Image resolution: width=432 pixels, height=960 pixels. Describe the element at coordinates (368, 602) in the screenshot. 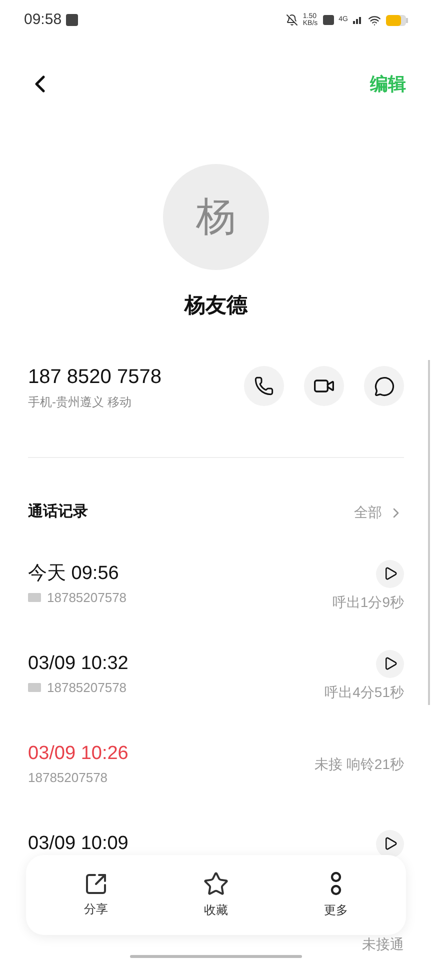

I see `call-detail: 呼出1分9秒` at that location.